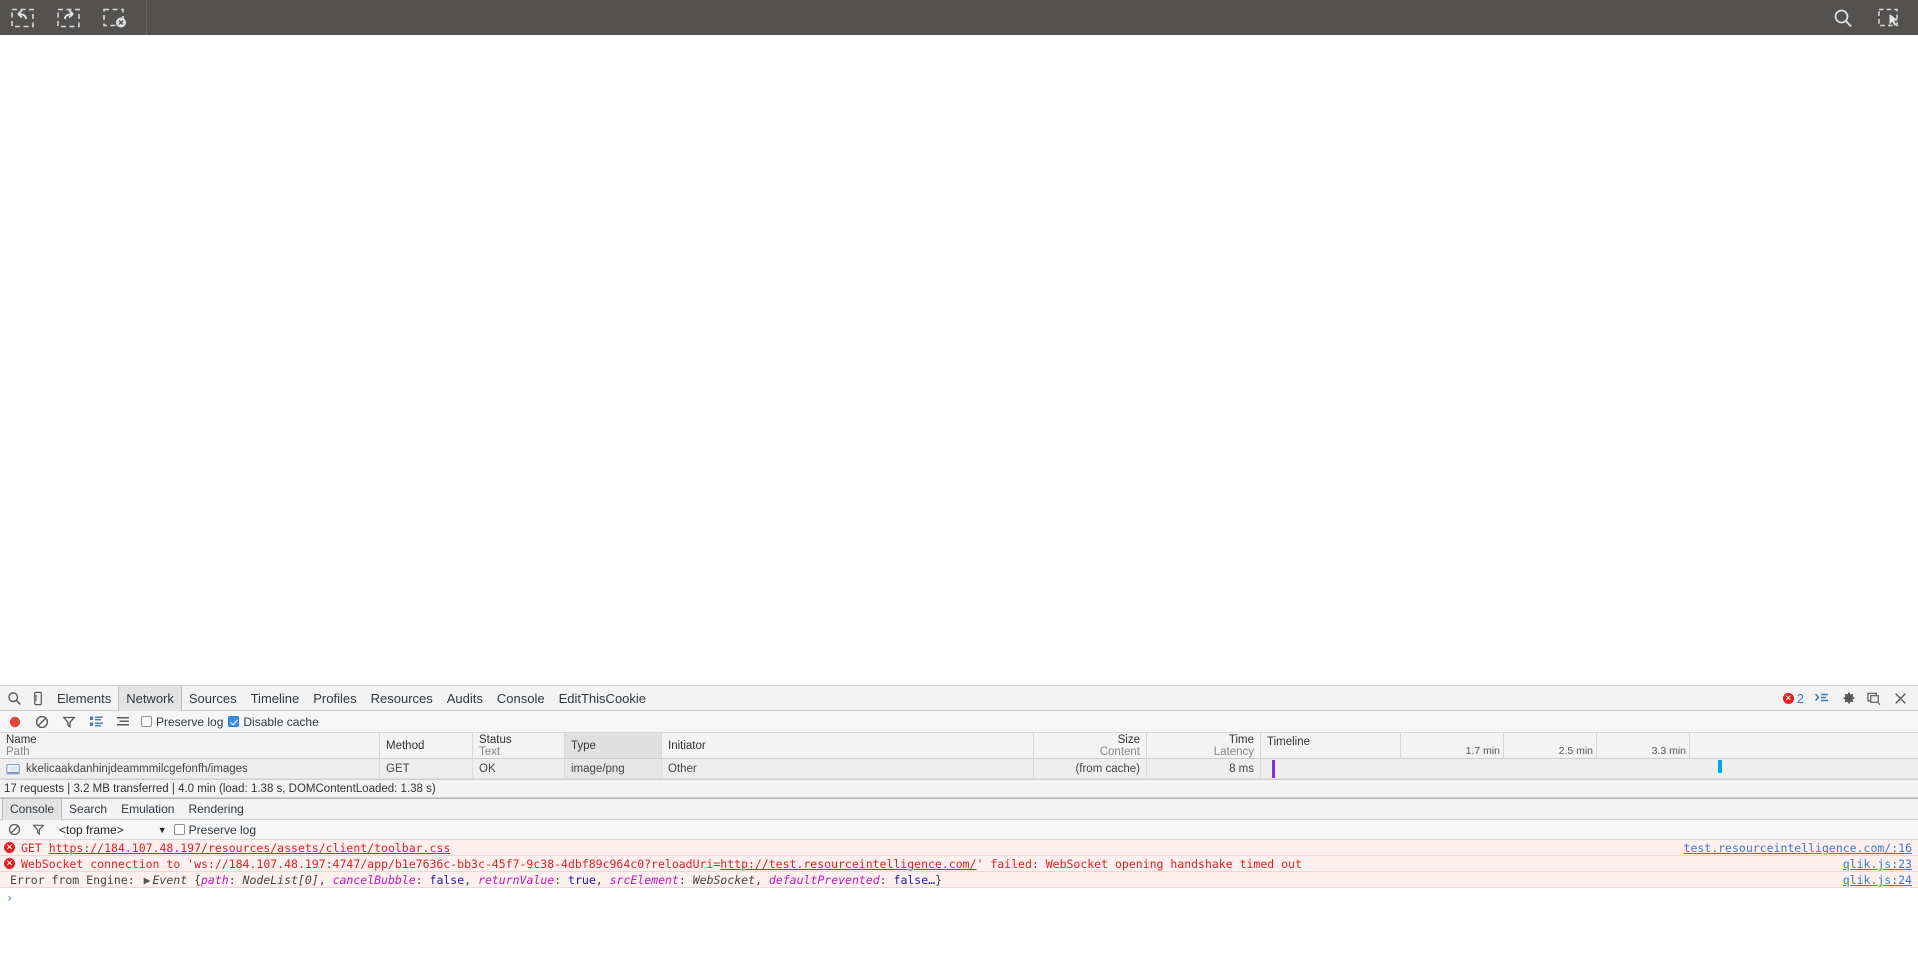 The width and height of the screenshot is (1918, 961). I want to click on column-sub-path: Path, so click(18, 751).